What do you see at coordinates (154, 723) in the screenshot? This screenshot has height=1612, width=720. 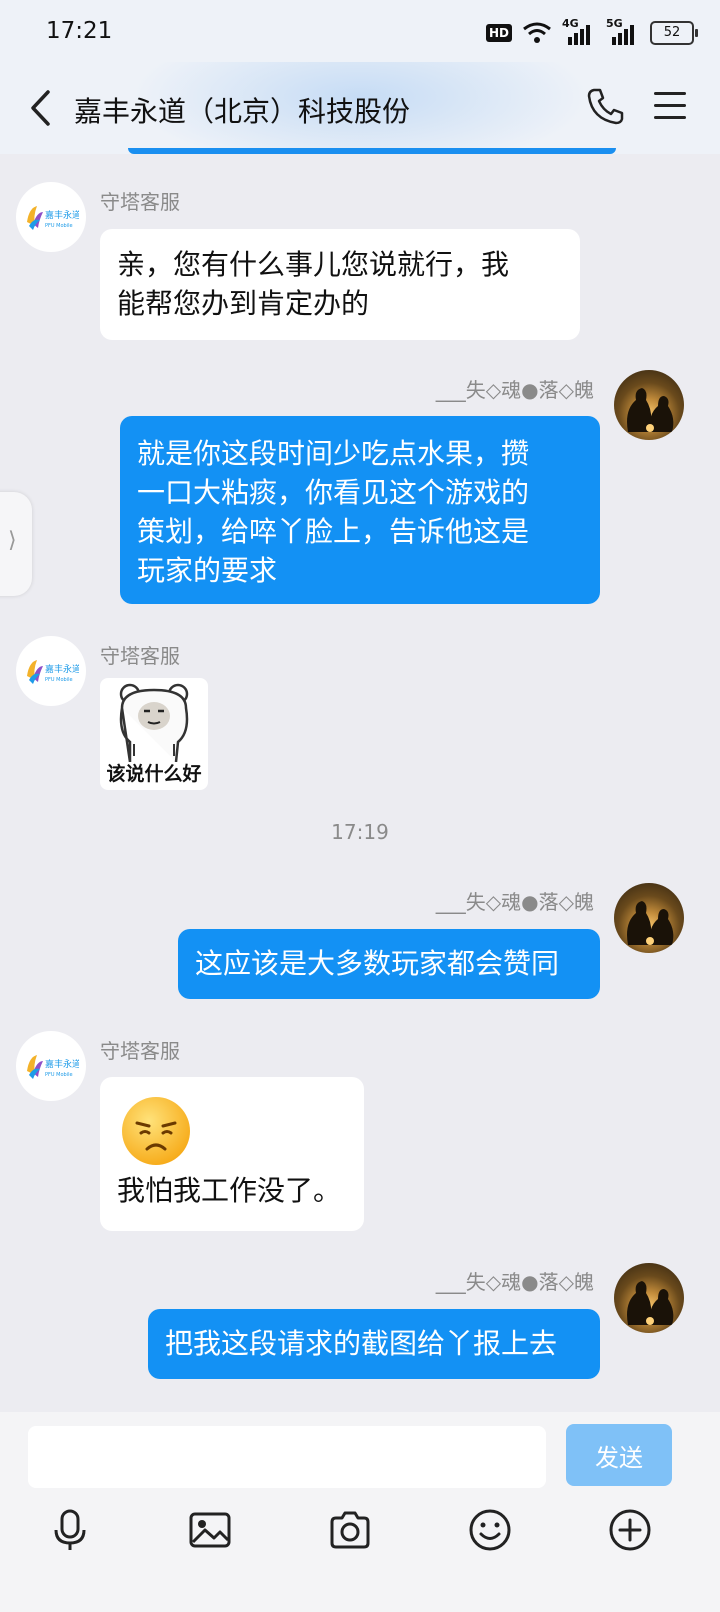 I see `bear-meme-icon` at bounding box center [154, 723].